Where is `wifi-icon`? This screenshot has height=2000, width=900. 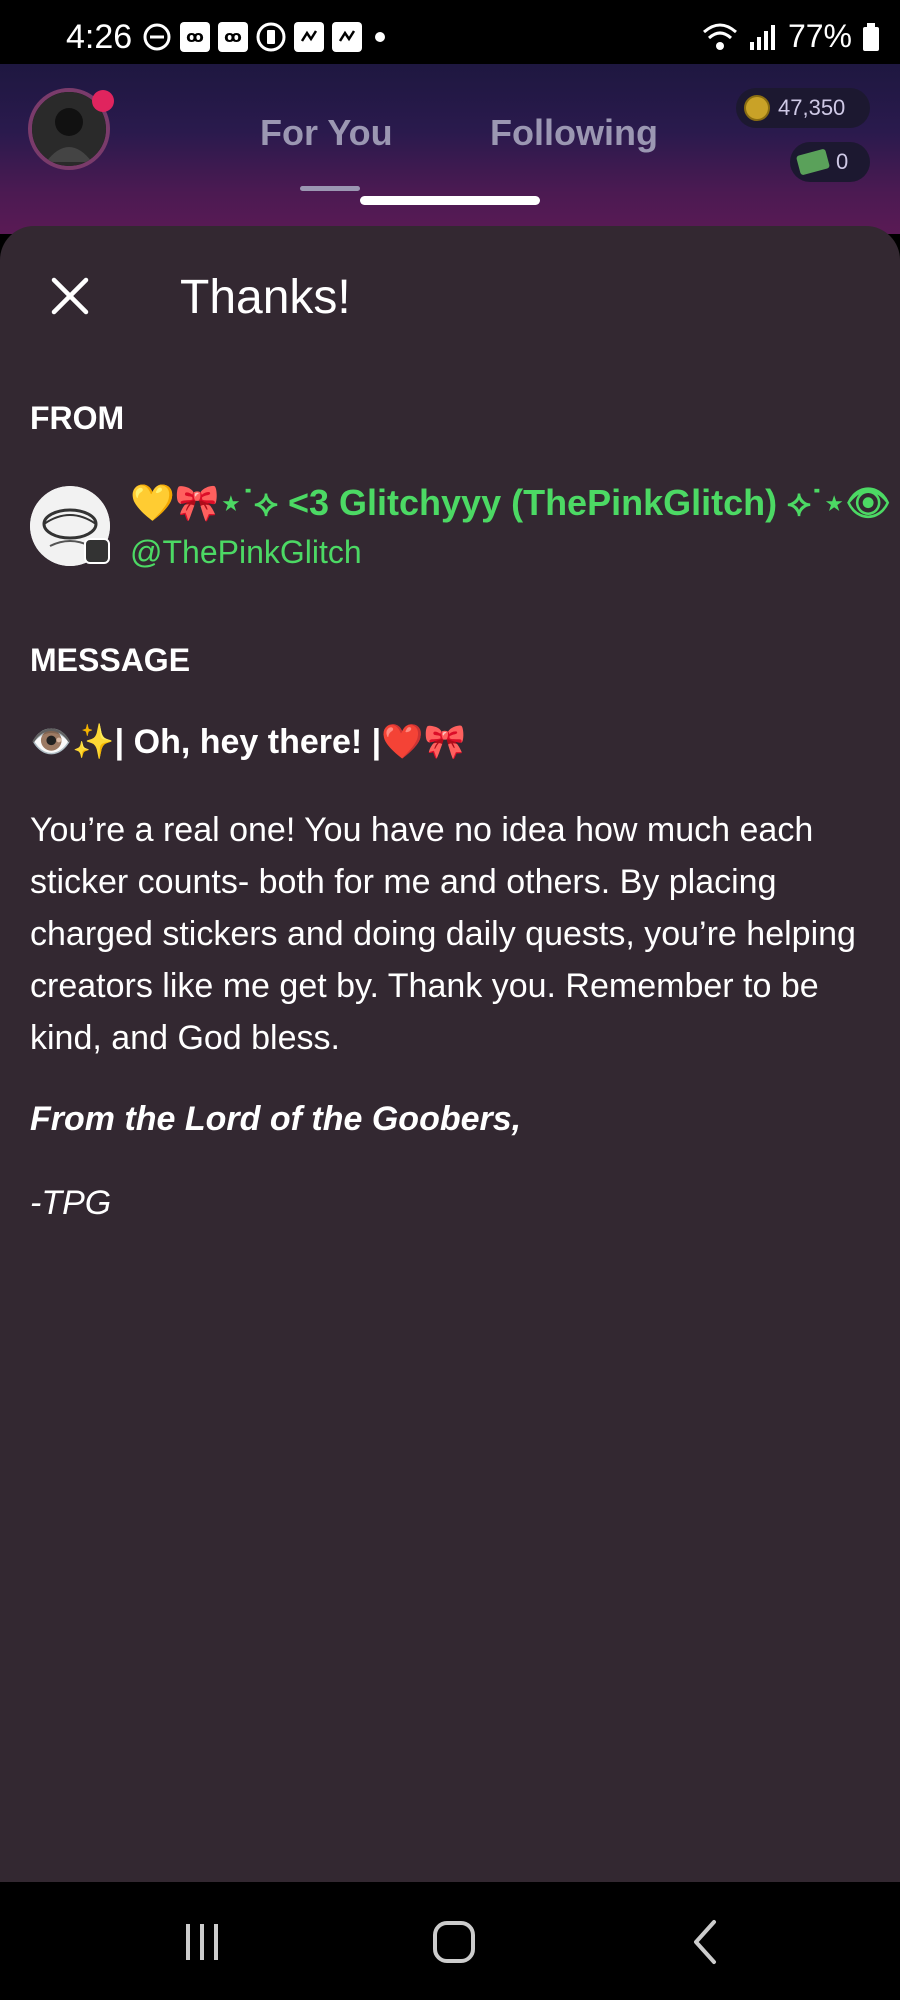
wifi-icon is located at coordinates (720, 37).